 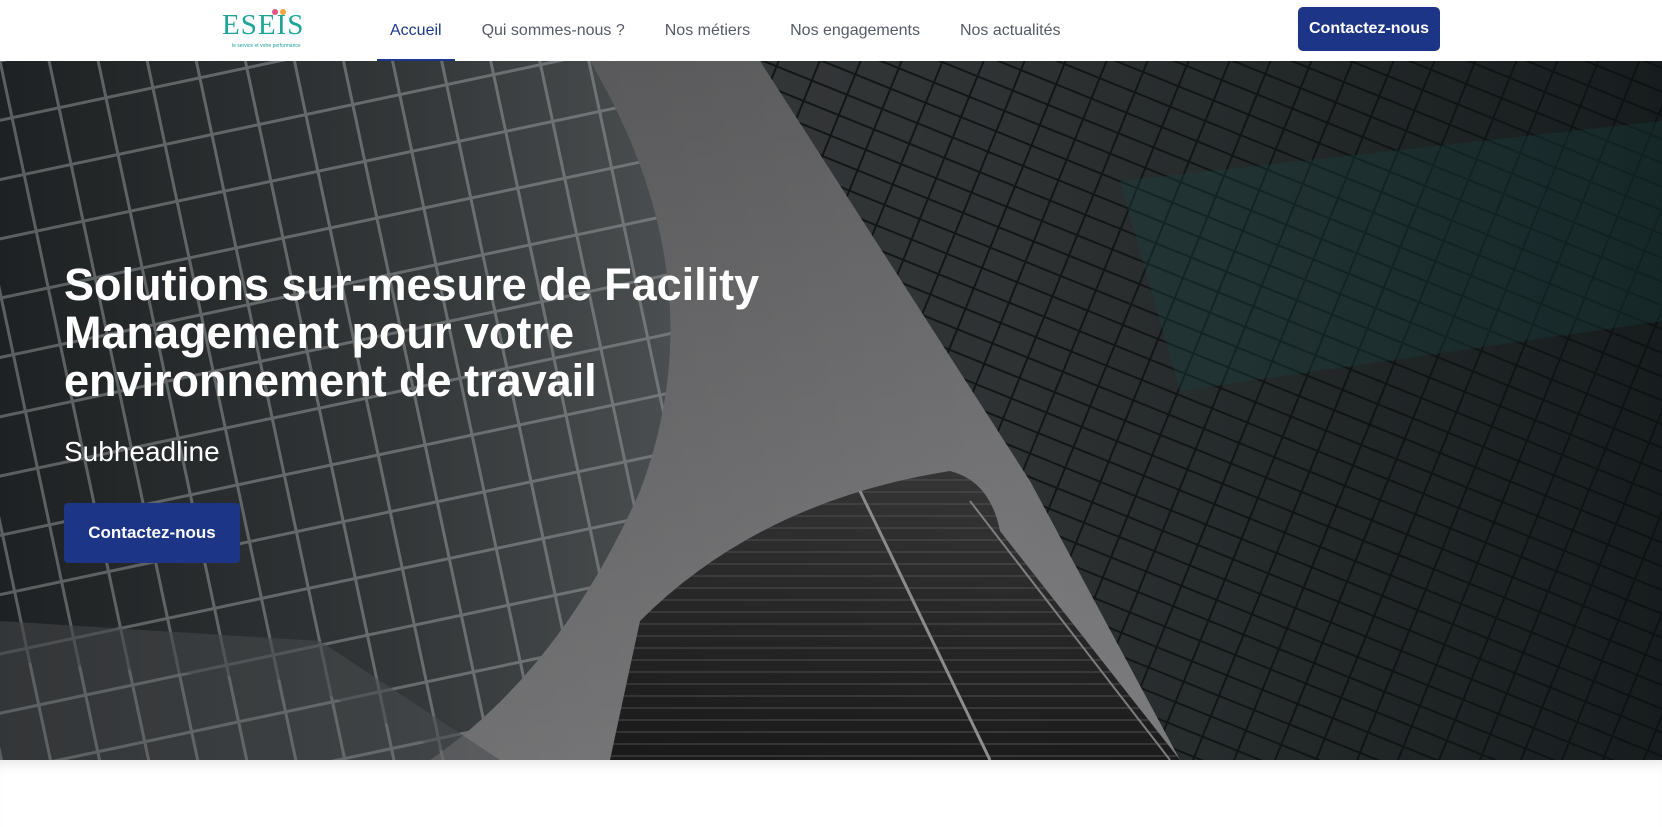 I want to click on logo-dot-pink, so click(x=275, y=12).